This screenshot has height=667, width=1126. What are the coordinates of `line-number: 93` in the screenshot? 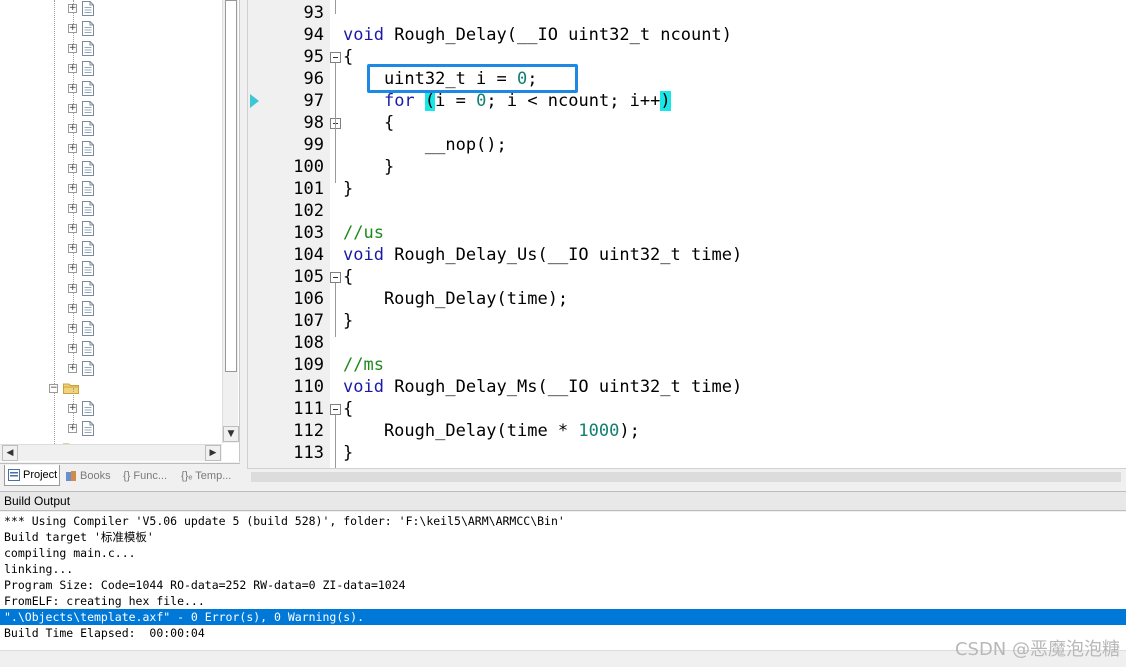 It's located at (313, 13).